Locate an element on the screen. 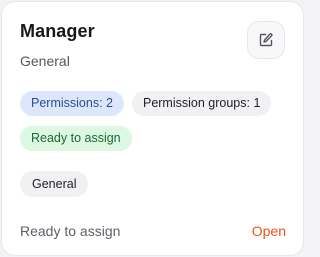 The image size is (320, 257). footer-status: Ready to assign is located at coordinates (70, 231).